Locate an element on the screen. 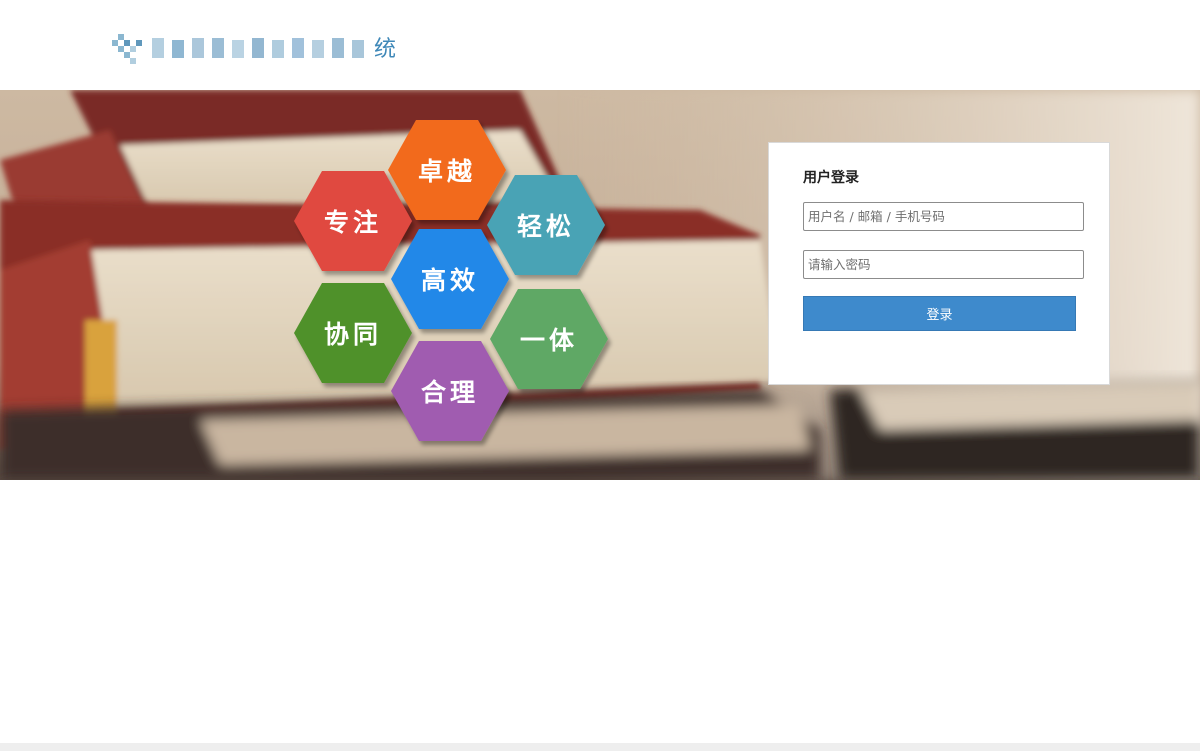 The height and width of the screenshot is (751, 1200). hex-label: 专注 is located at coordinates (353, 222).